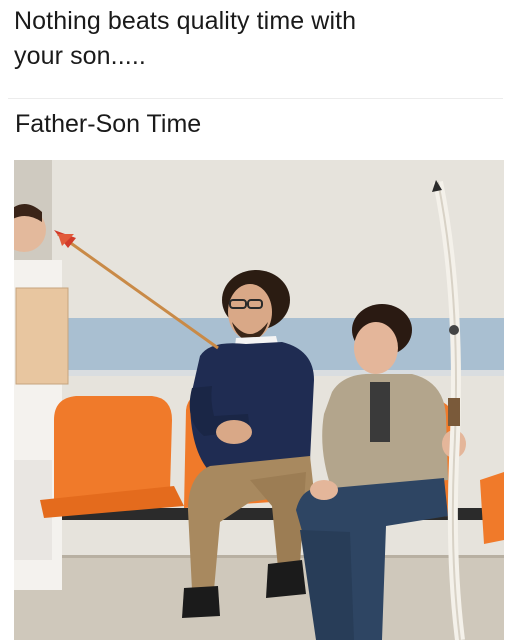  I want to click on post-title: Father-Son Time, so click(108, 124).